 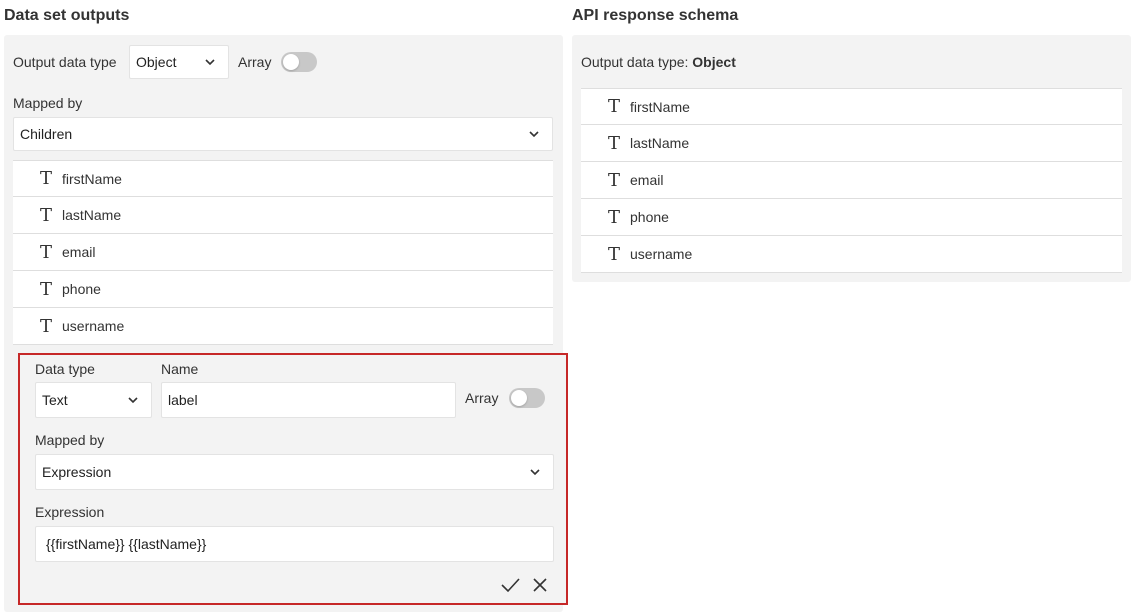 What do you see at coordinates (283, 134) in the screenshot?
I see `mapped-by-select: Children` at bounding box center [283, 134].